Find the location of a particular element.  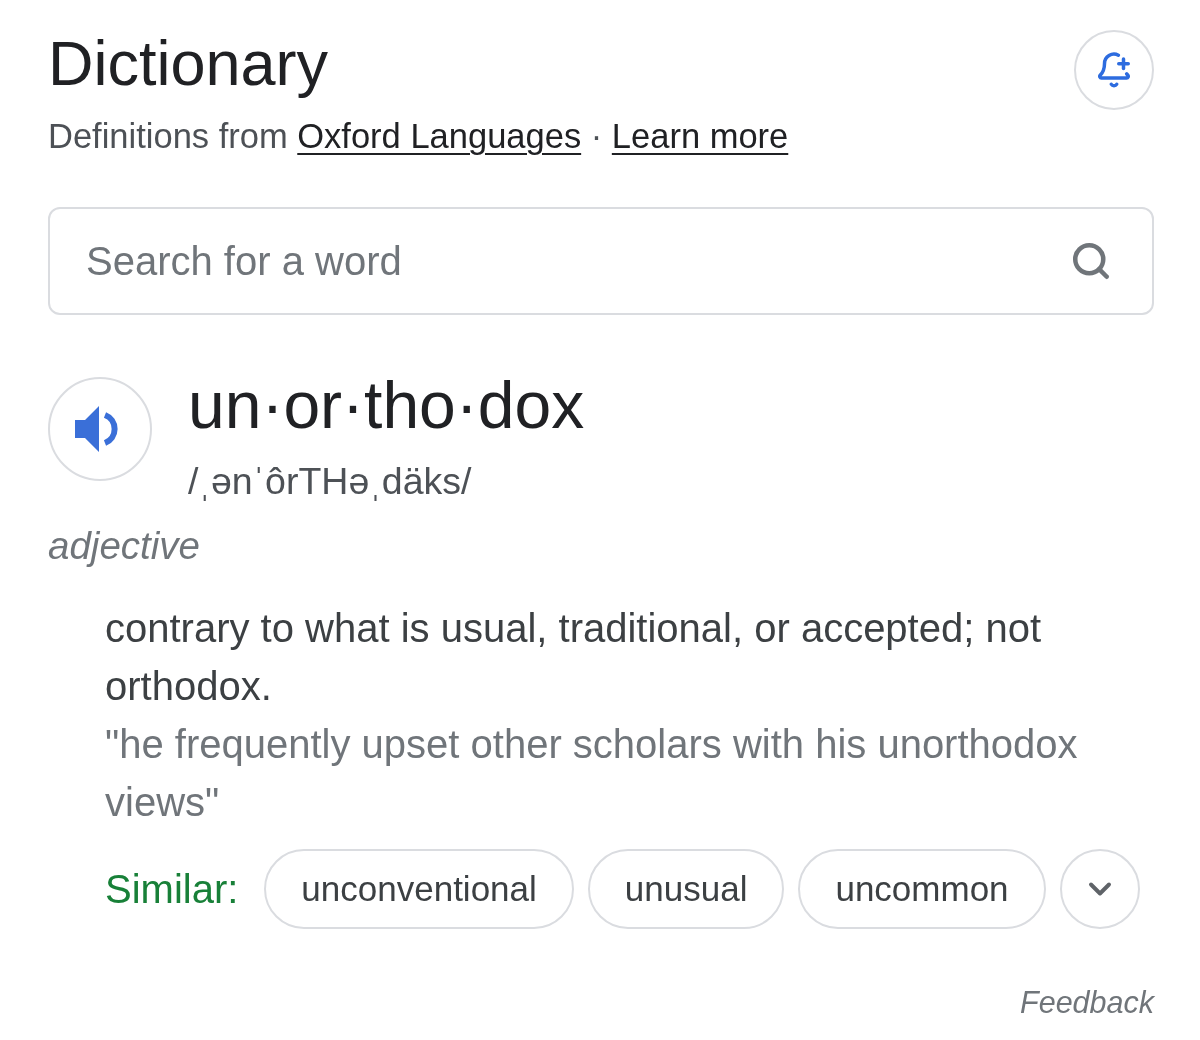

learn-more-link: Learn more is located at coordinates (700, 136).